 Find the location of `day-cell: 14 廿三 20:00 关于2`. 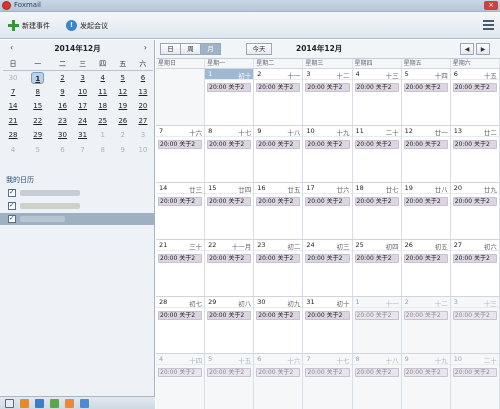

day-cell: 14 廿三 20:00 关于2 is located at coordinates (181, 211).